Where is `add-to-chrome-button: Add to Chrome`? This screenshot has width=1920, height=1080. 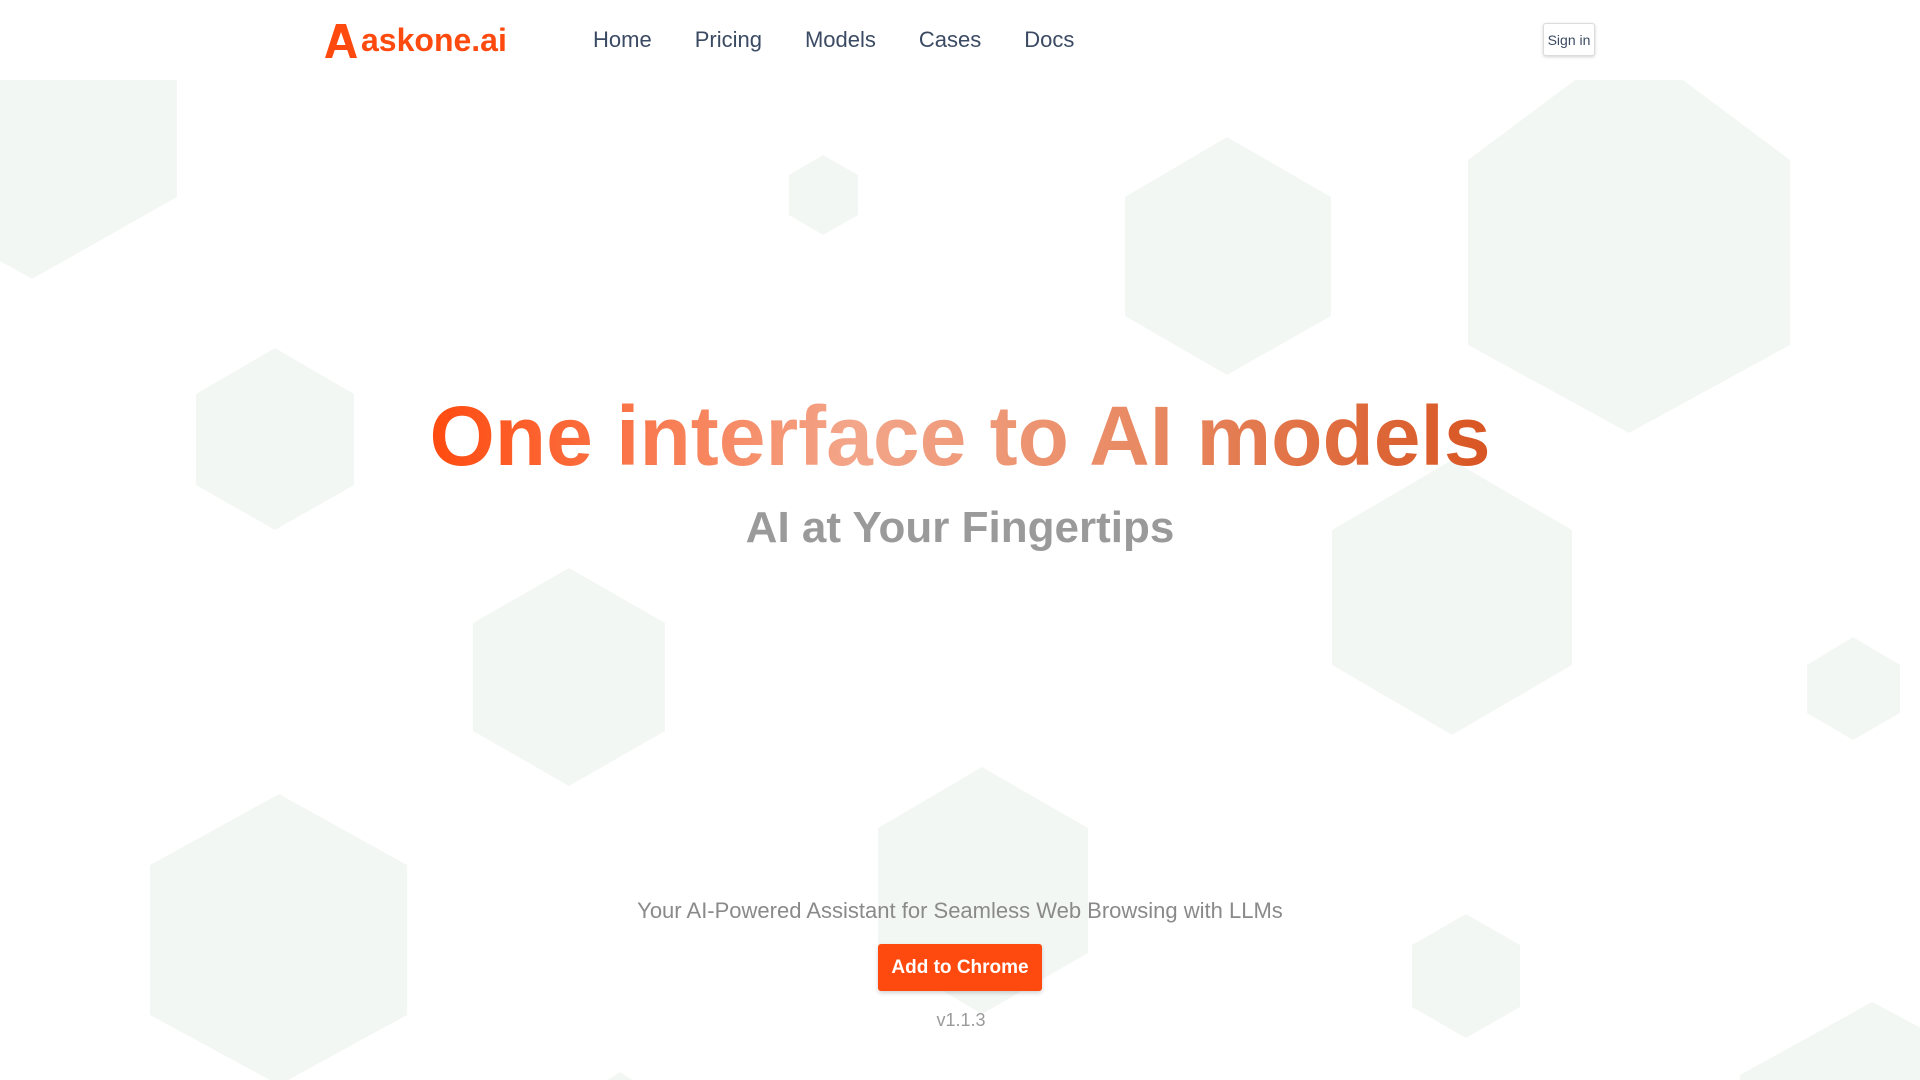
add-to-chrome-button: Add to Chrome is located at coordinates (960, 967).